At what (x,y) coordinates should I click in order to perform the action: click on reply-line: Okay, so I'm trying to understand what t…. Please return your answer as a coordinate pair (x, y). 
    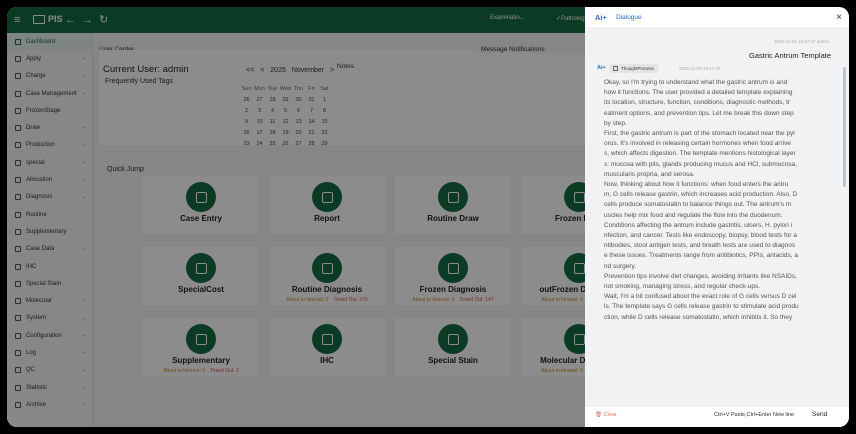
    Looking at the image, I should click on (696, 82).